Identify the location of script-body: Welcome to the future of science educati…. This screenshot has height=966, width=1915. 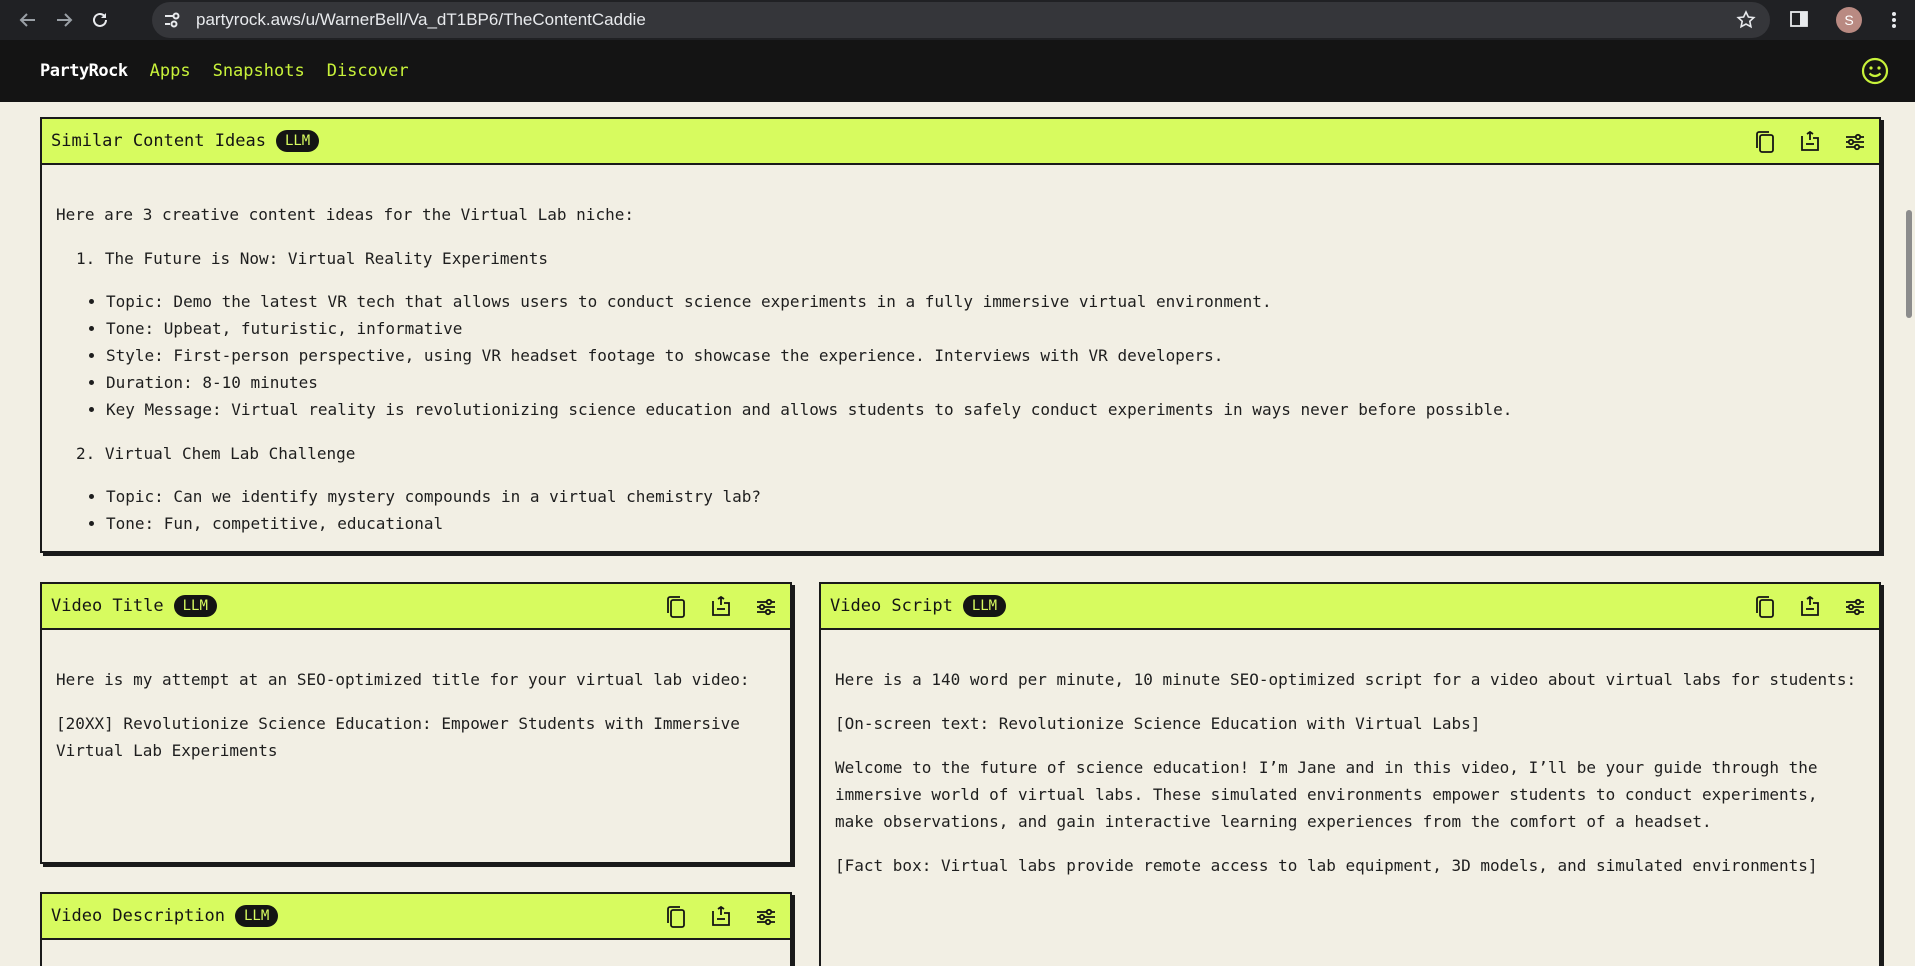
(1326, 794).